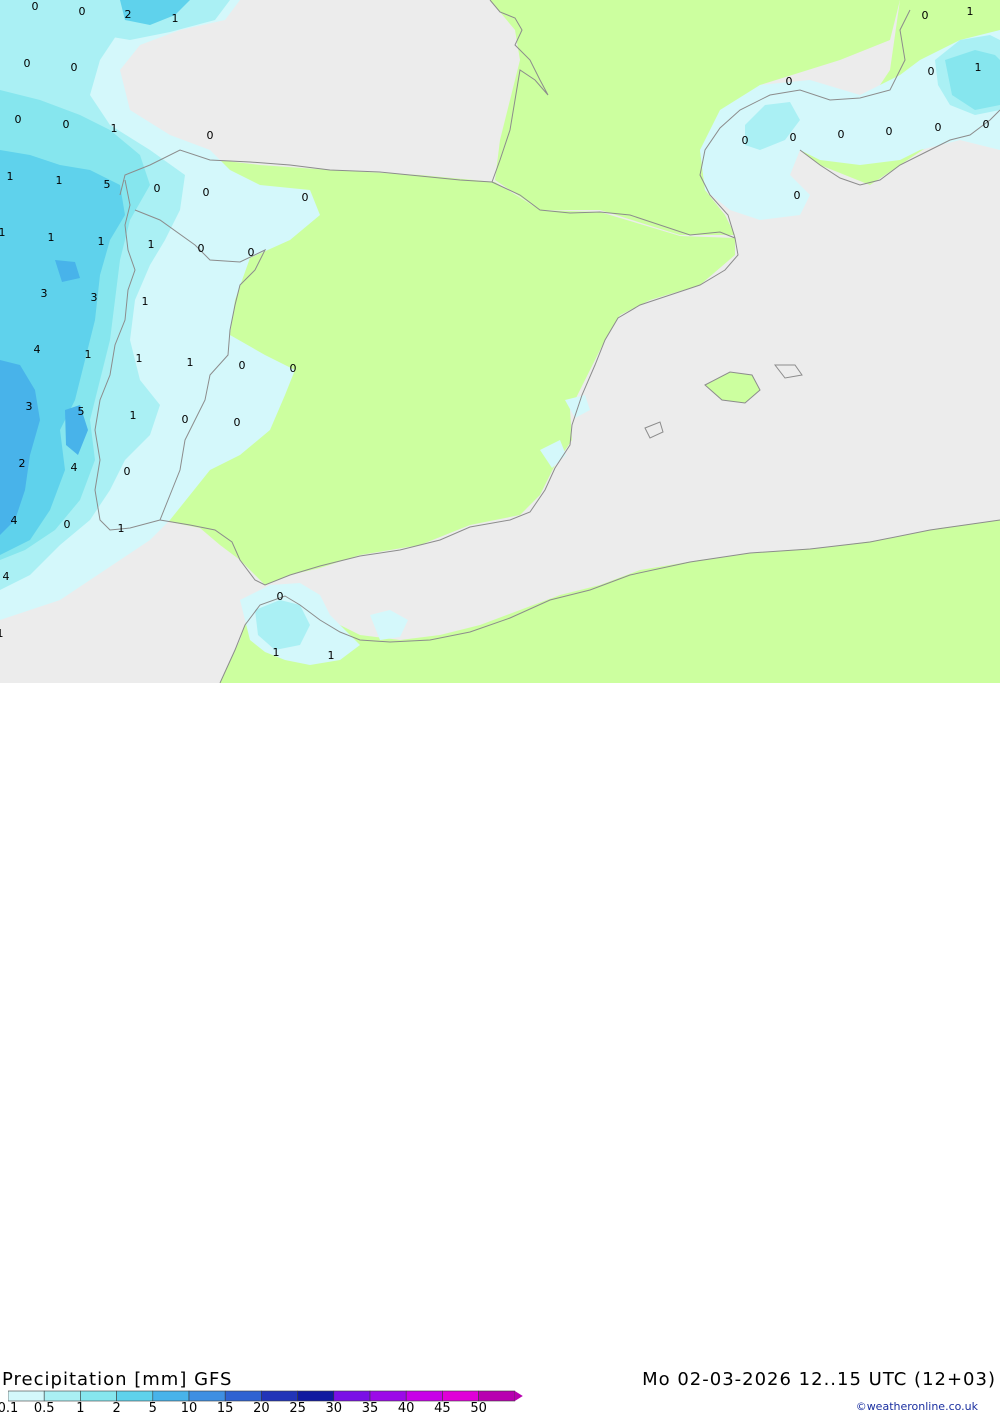 The width and height of the screenshot is (1000, 1416). I want to click on scale-tick-label: 2, so click(116, 1408).